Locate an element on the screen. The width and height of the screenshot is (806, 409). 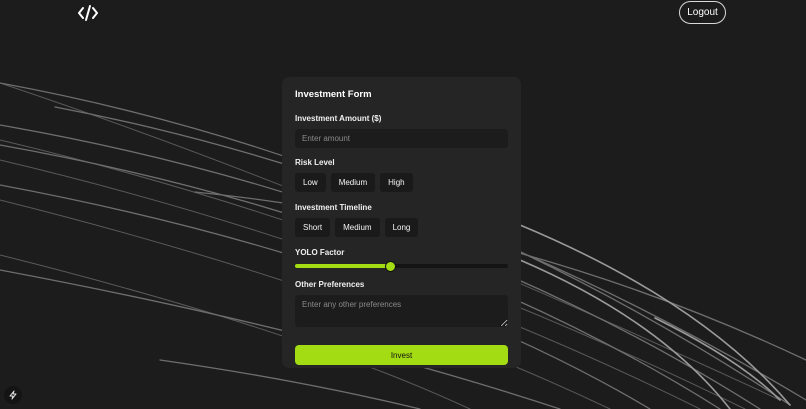
amount-group: Investment Amount ($) is located at coordinates (401, 131).